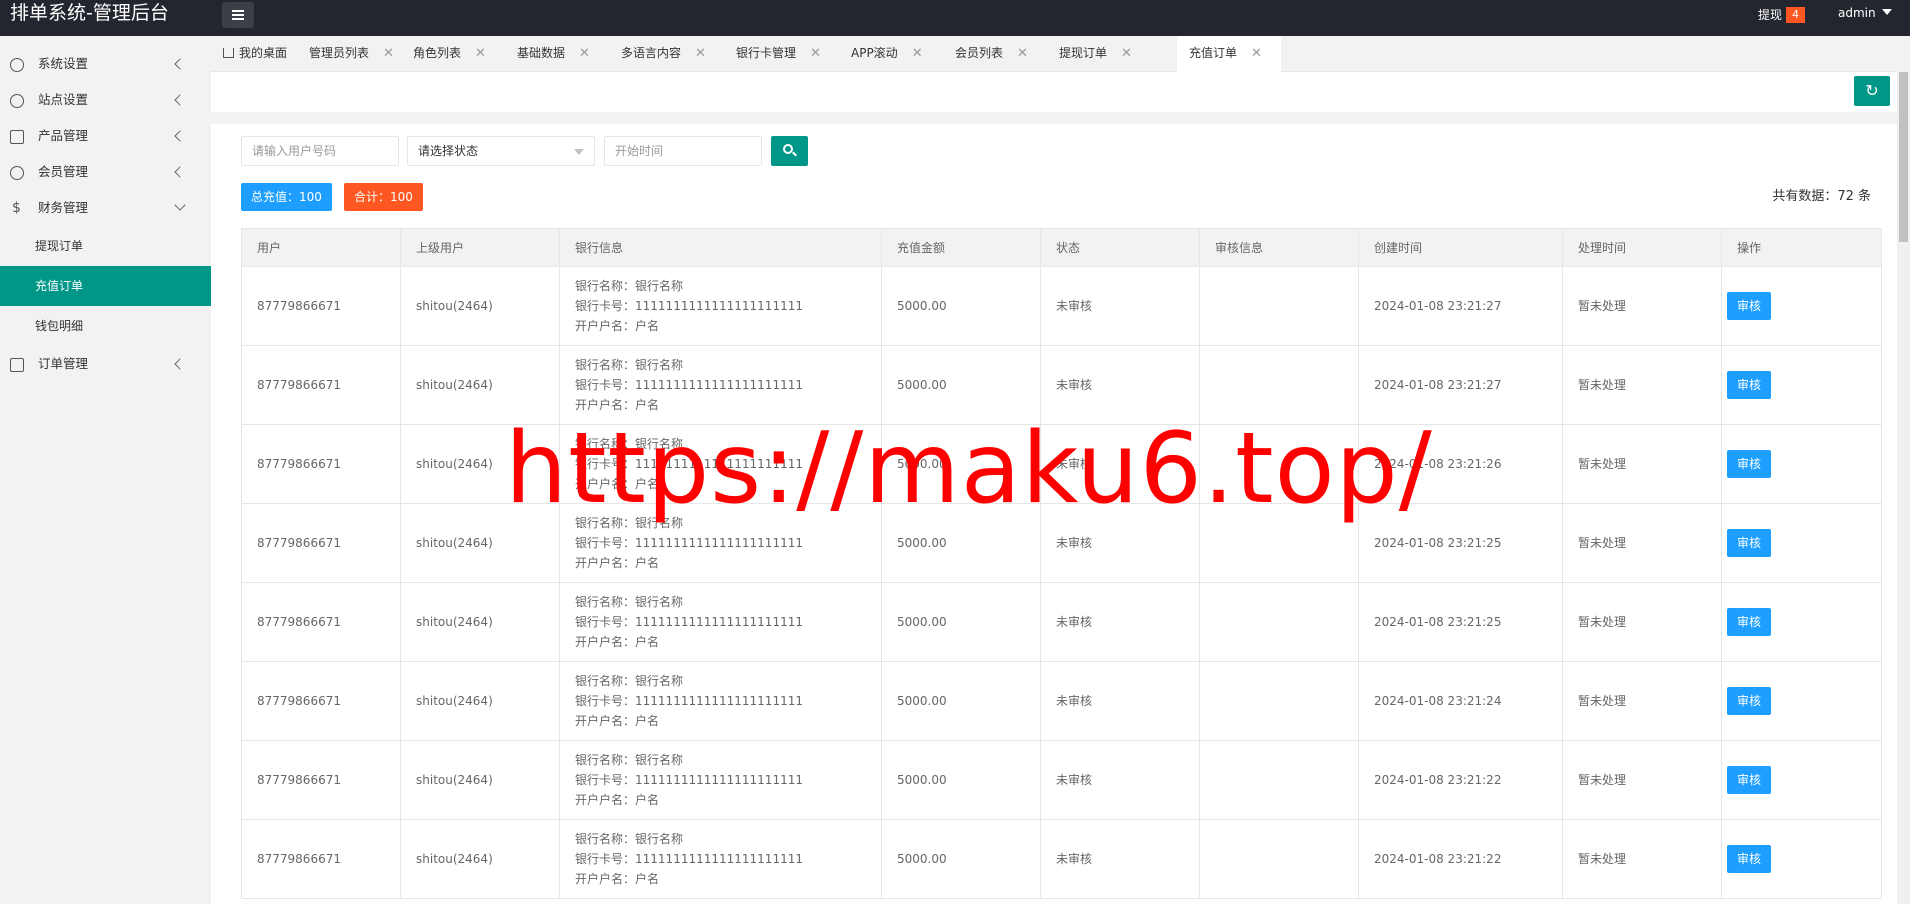  I want to click on refresh-icon: ↻, so click(1872, 90).